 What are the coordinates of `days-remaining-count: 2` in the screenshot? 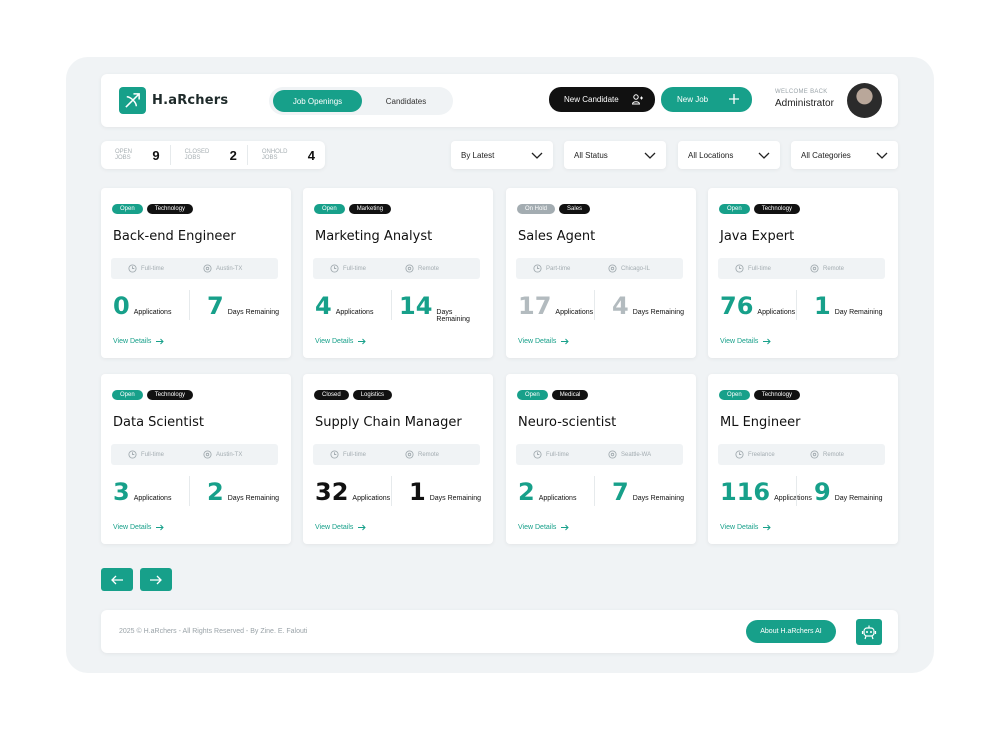 It's located at (215, 492).